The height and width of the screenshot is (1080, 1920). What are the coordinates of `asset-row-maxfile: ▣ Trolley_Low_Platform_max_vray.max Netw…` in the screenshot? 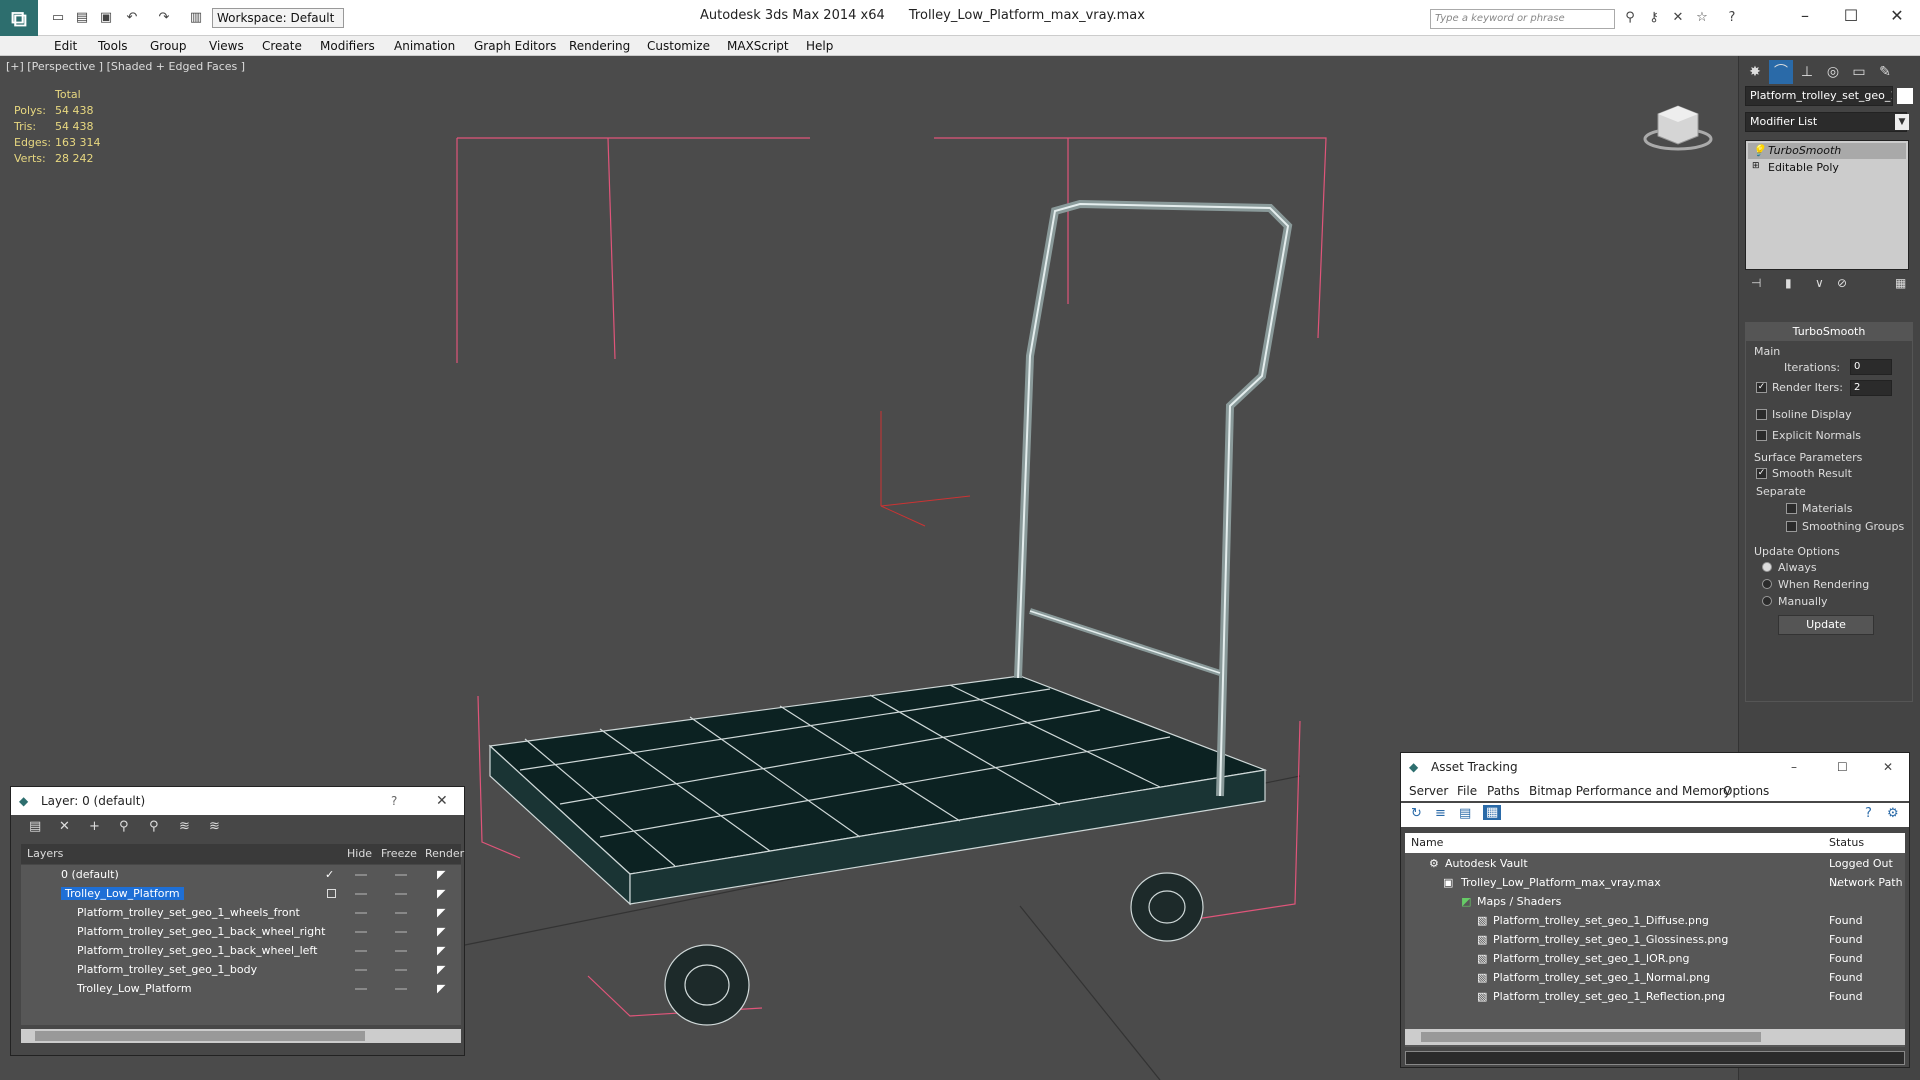 It's located at (1655, 882).